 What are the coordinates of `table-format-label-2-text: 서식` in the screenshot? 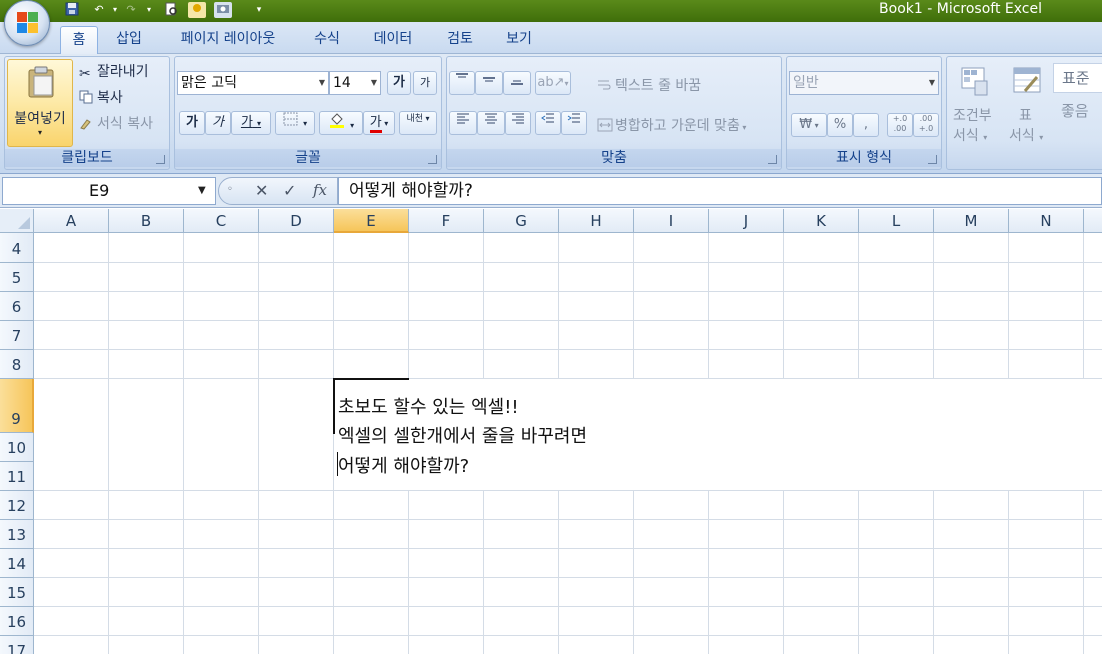 It's located at (1022, 136).